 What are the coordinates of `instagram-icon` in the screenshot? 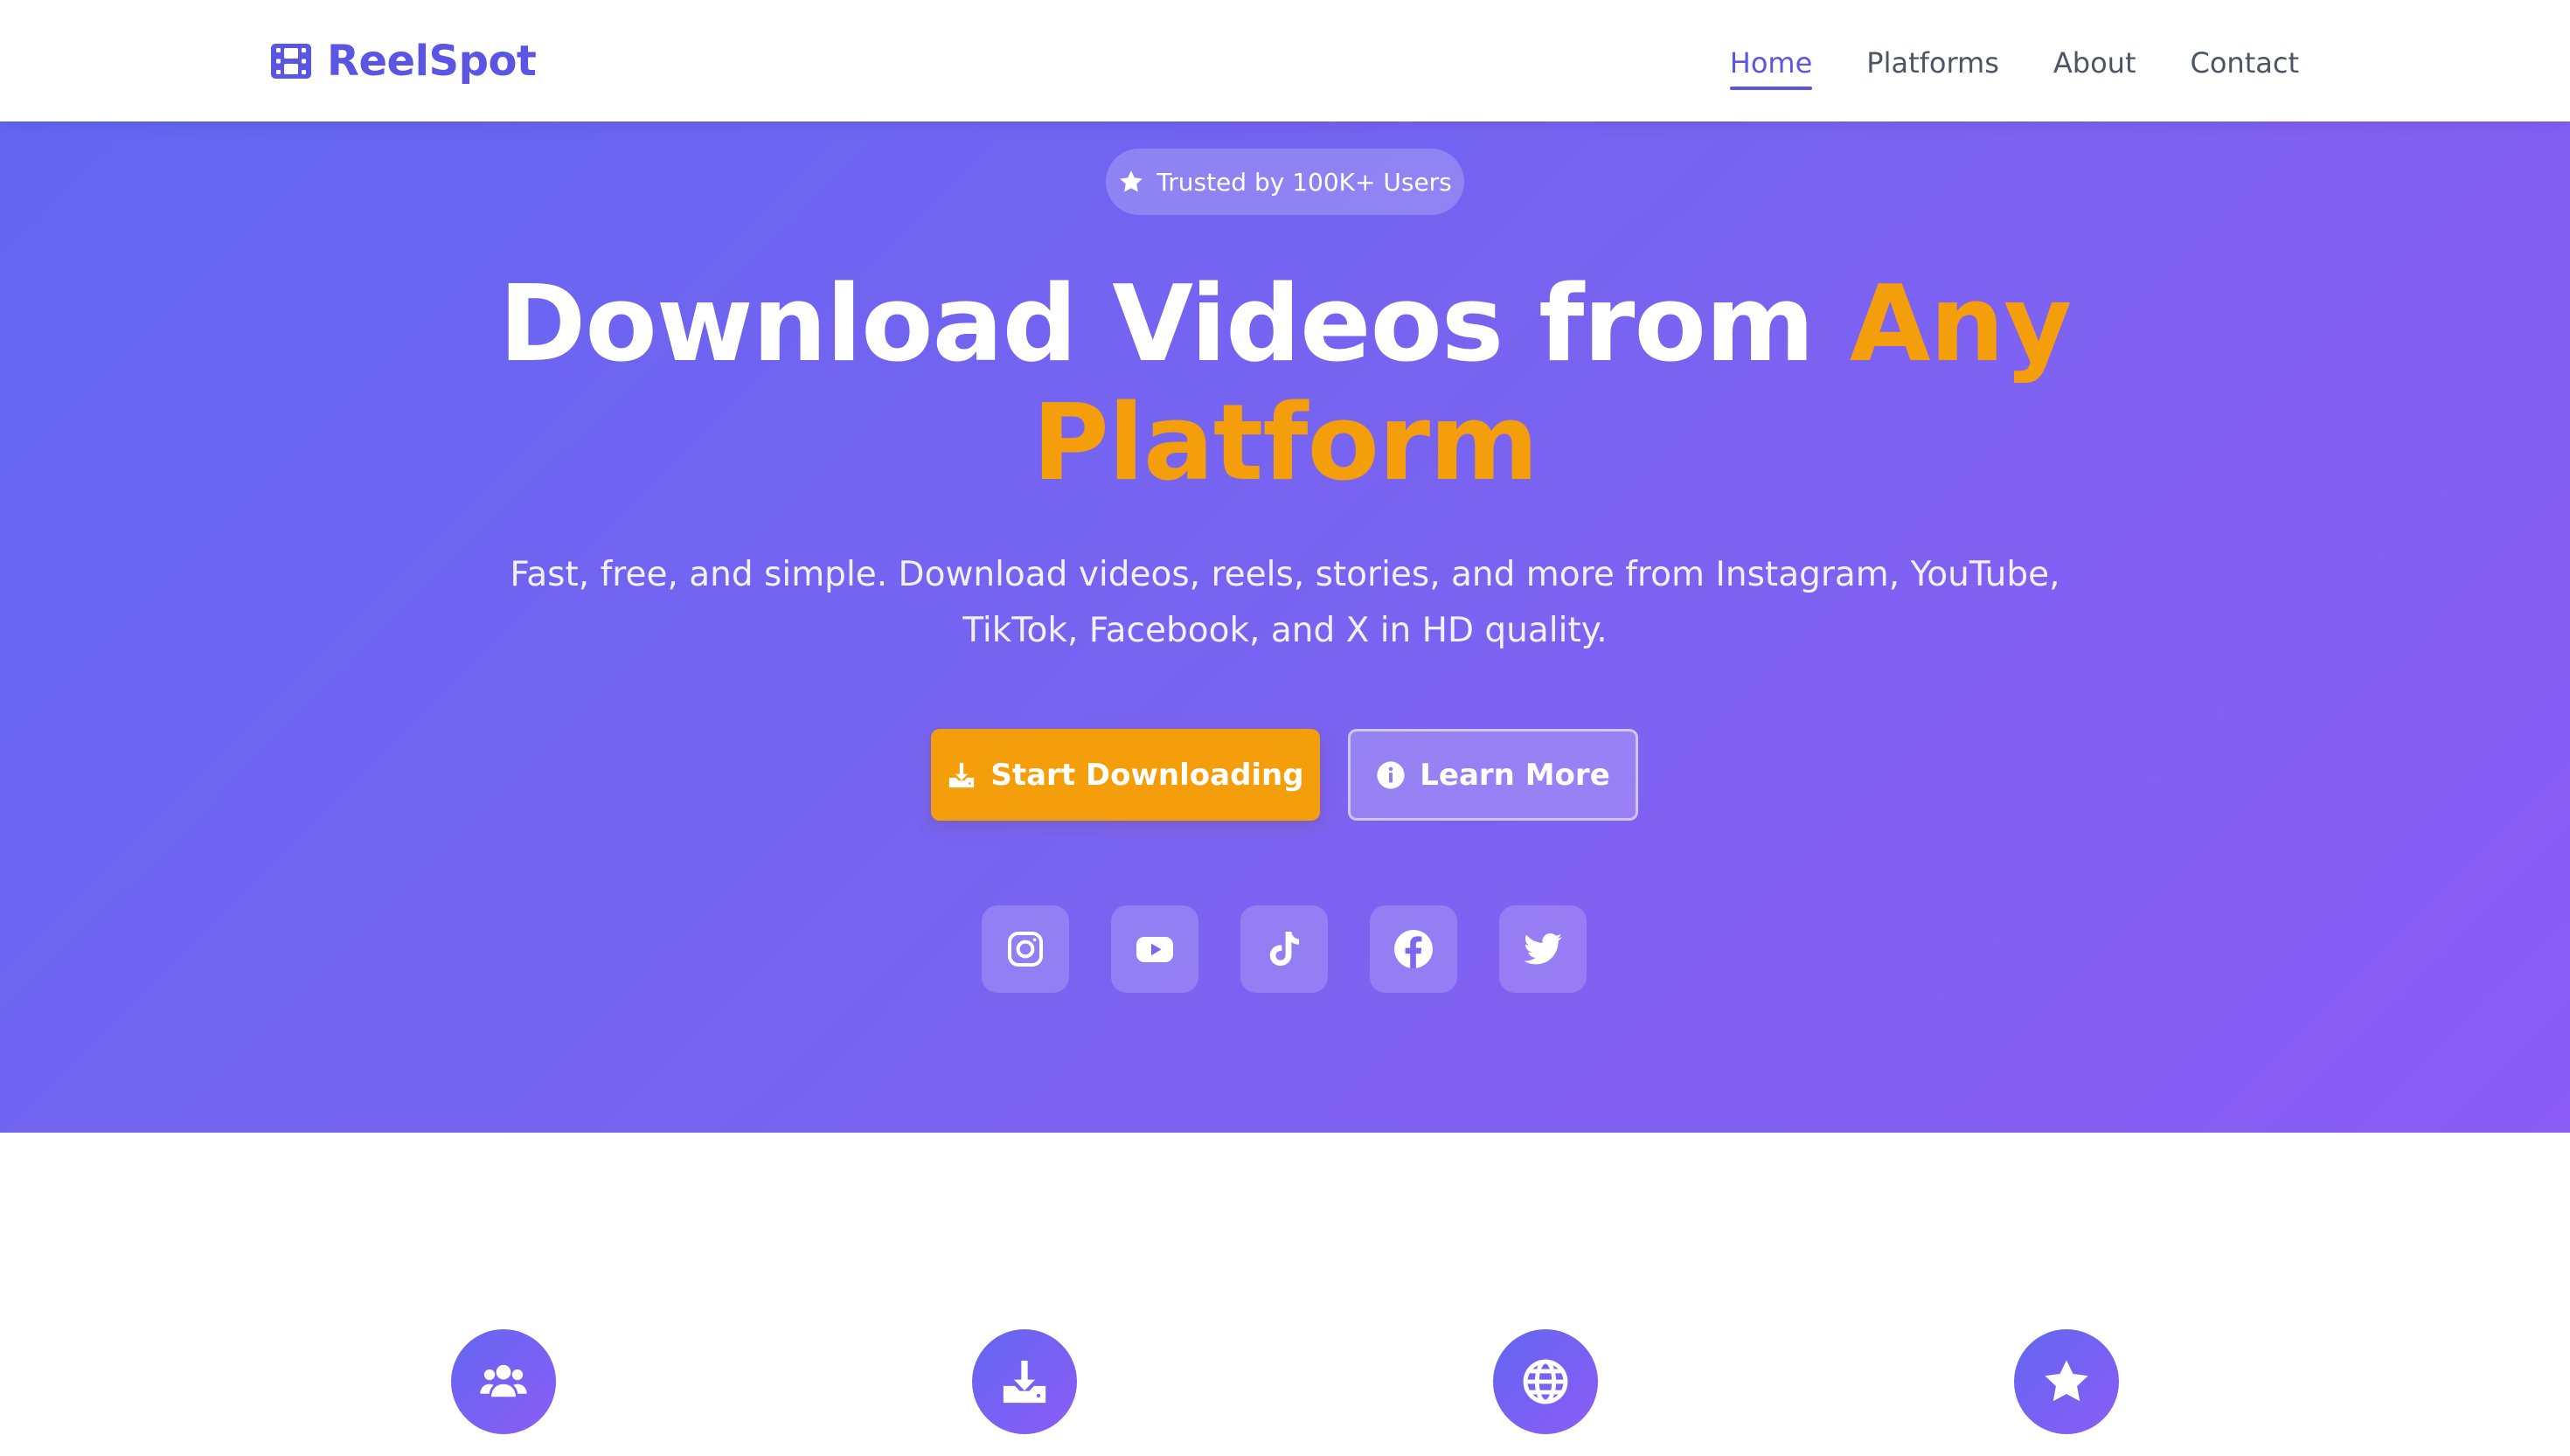 It's located at (1025, 949).